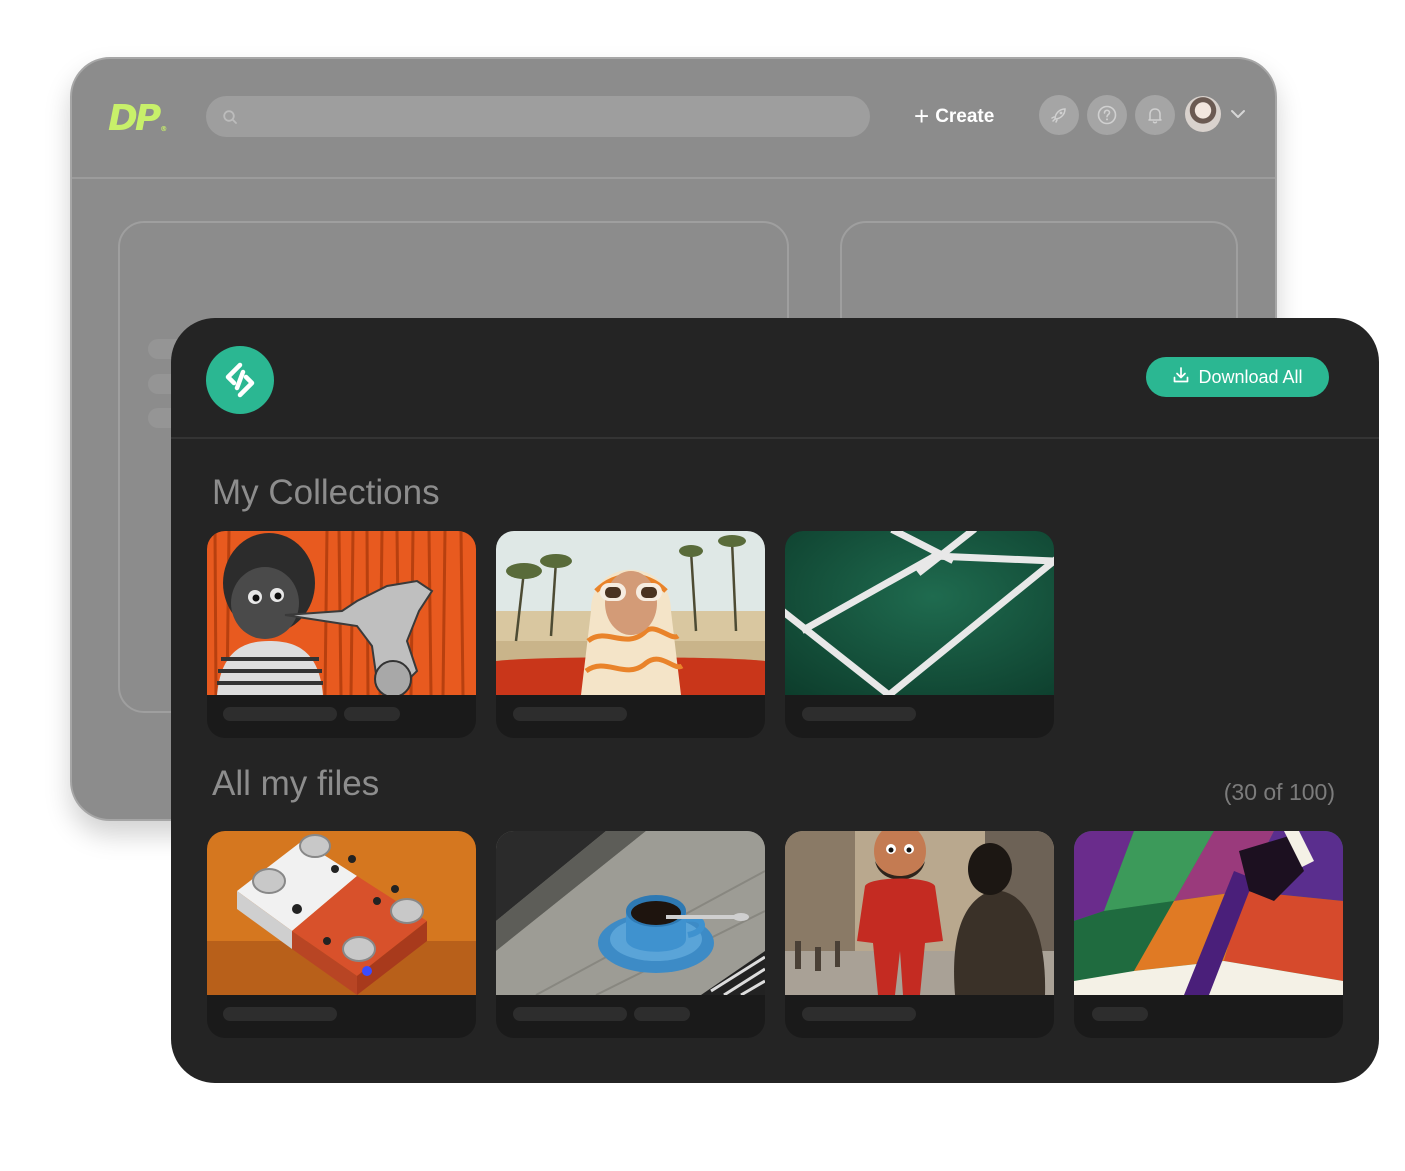 This screenshot has height=1171, width=1405. Describe the element at coordinates (546, 116) in the screenshot. I see `search-input` at that location.